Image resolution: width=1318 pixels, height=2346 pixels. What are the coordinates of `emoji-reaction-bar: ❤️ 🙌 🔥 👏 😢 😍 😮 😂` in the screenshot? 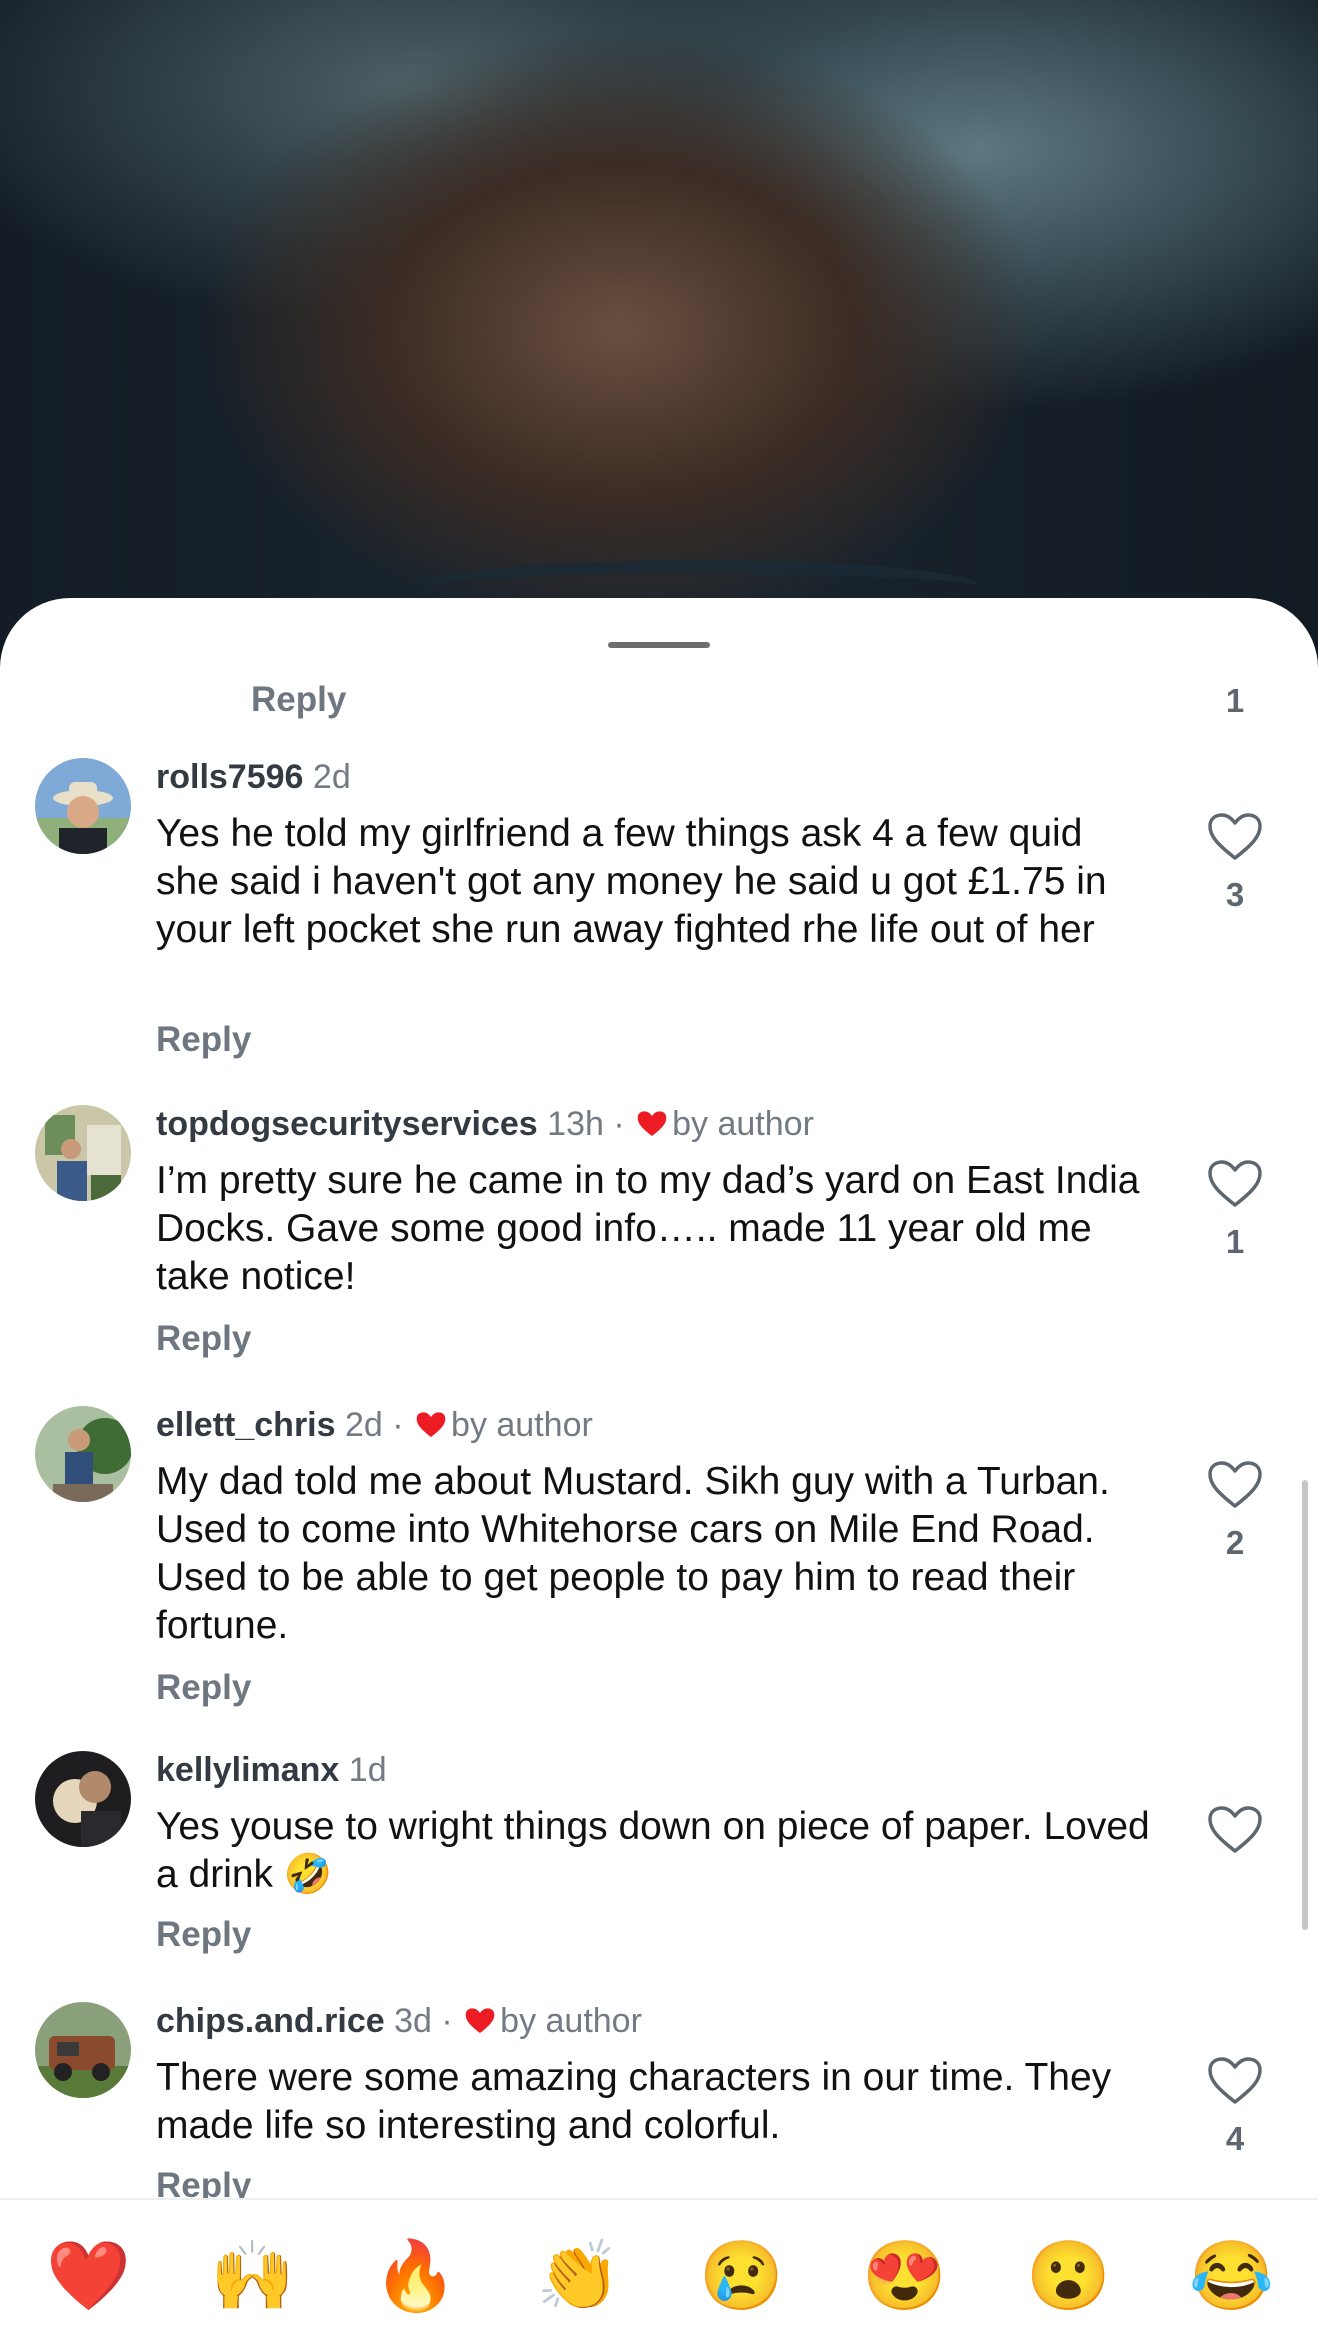 It's located at (659, 2272).